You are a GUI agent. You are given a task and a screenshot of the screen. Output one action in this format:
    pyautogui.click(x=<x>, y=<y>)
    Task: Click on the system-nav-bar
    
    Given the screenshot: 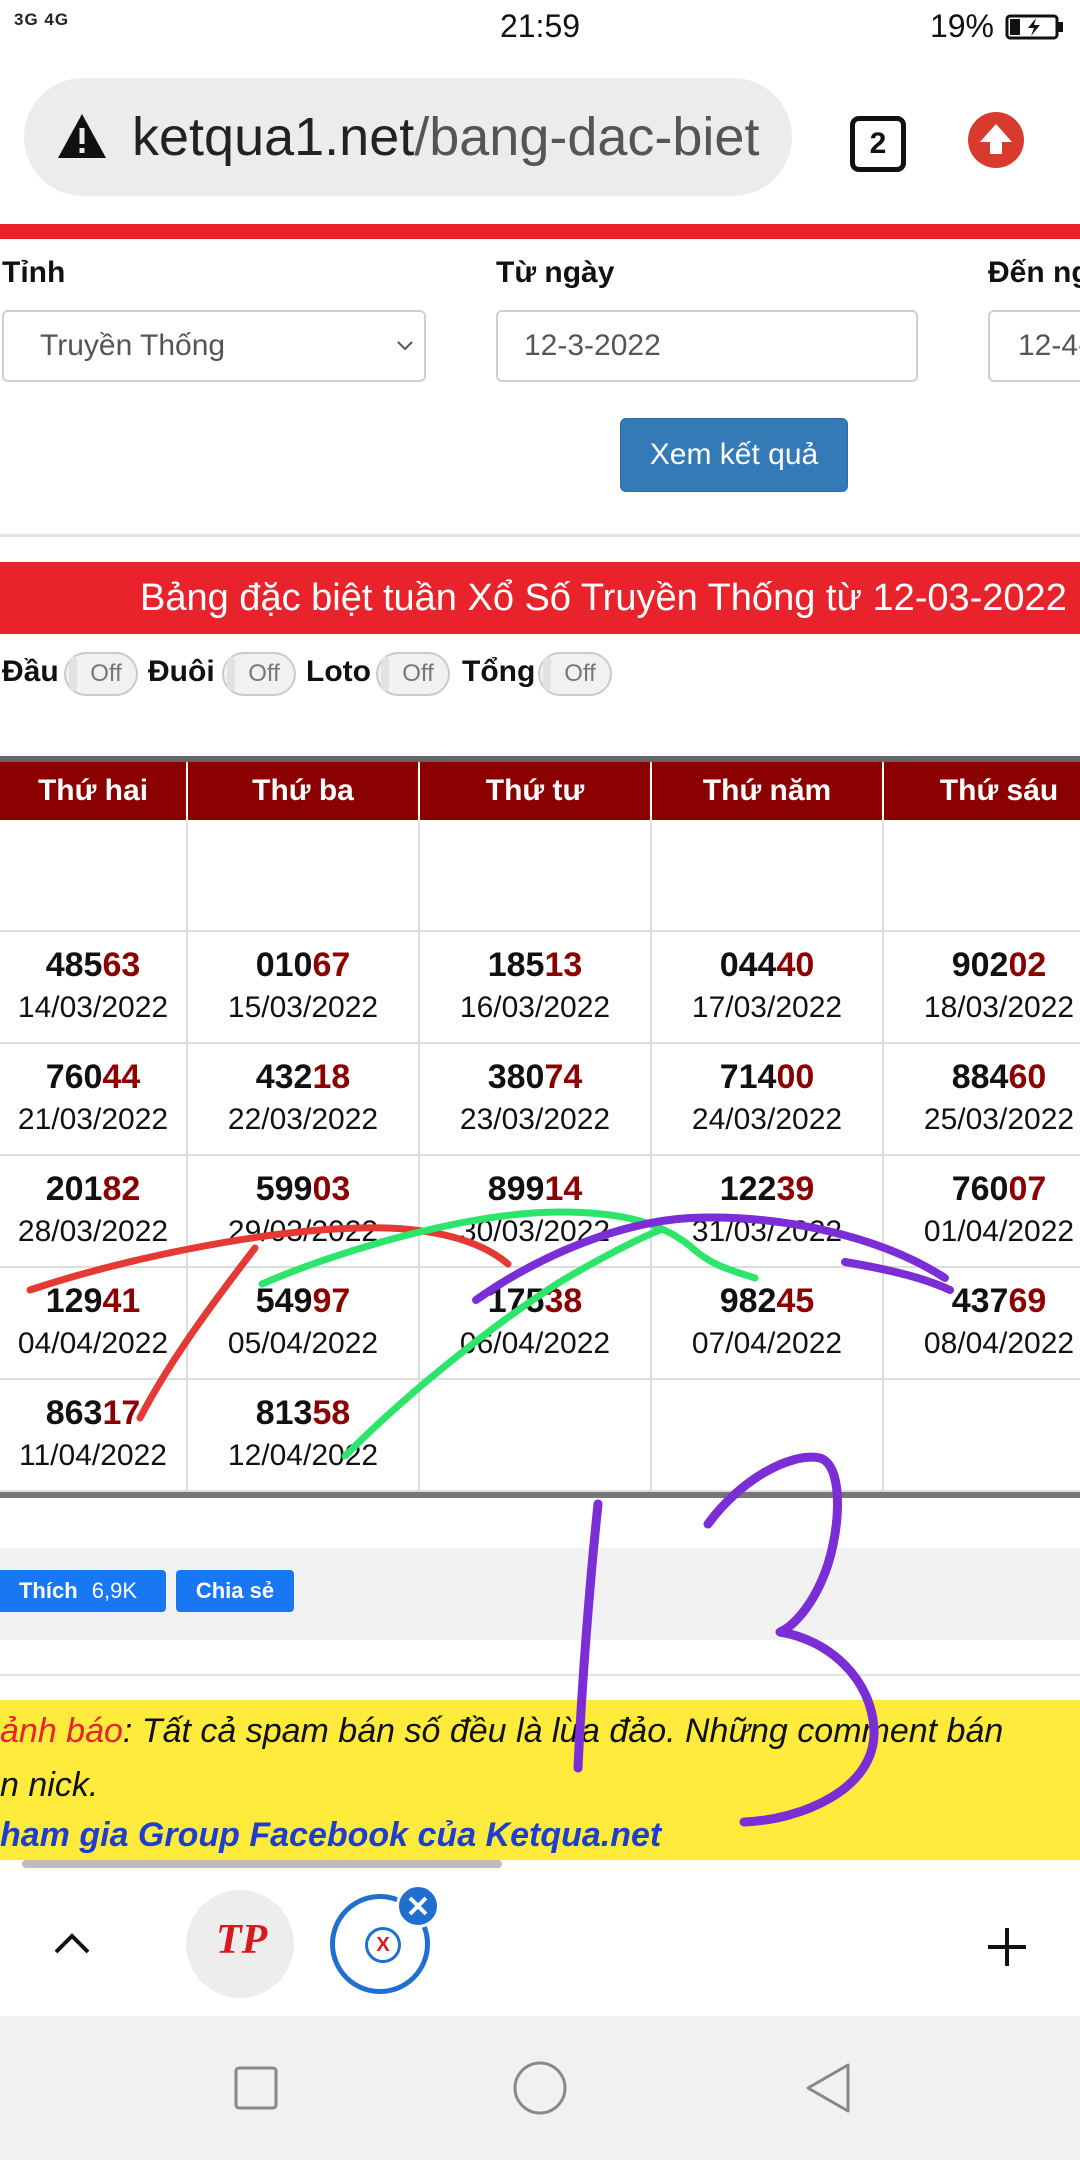 What is the action you would take?
    pyautogui.click(x=540, y=2088)
    